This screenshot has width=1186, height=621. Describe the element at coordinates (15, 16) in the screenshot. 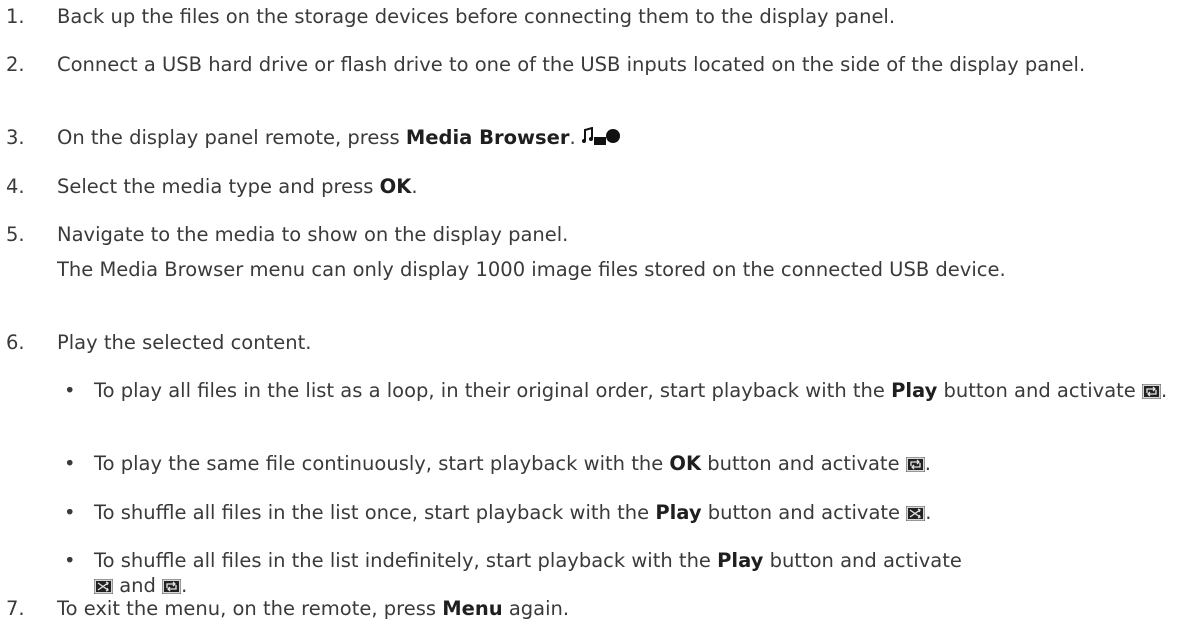

I see `step-number: 1.` at that location.